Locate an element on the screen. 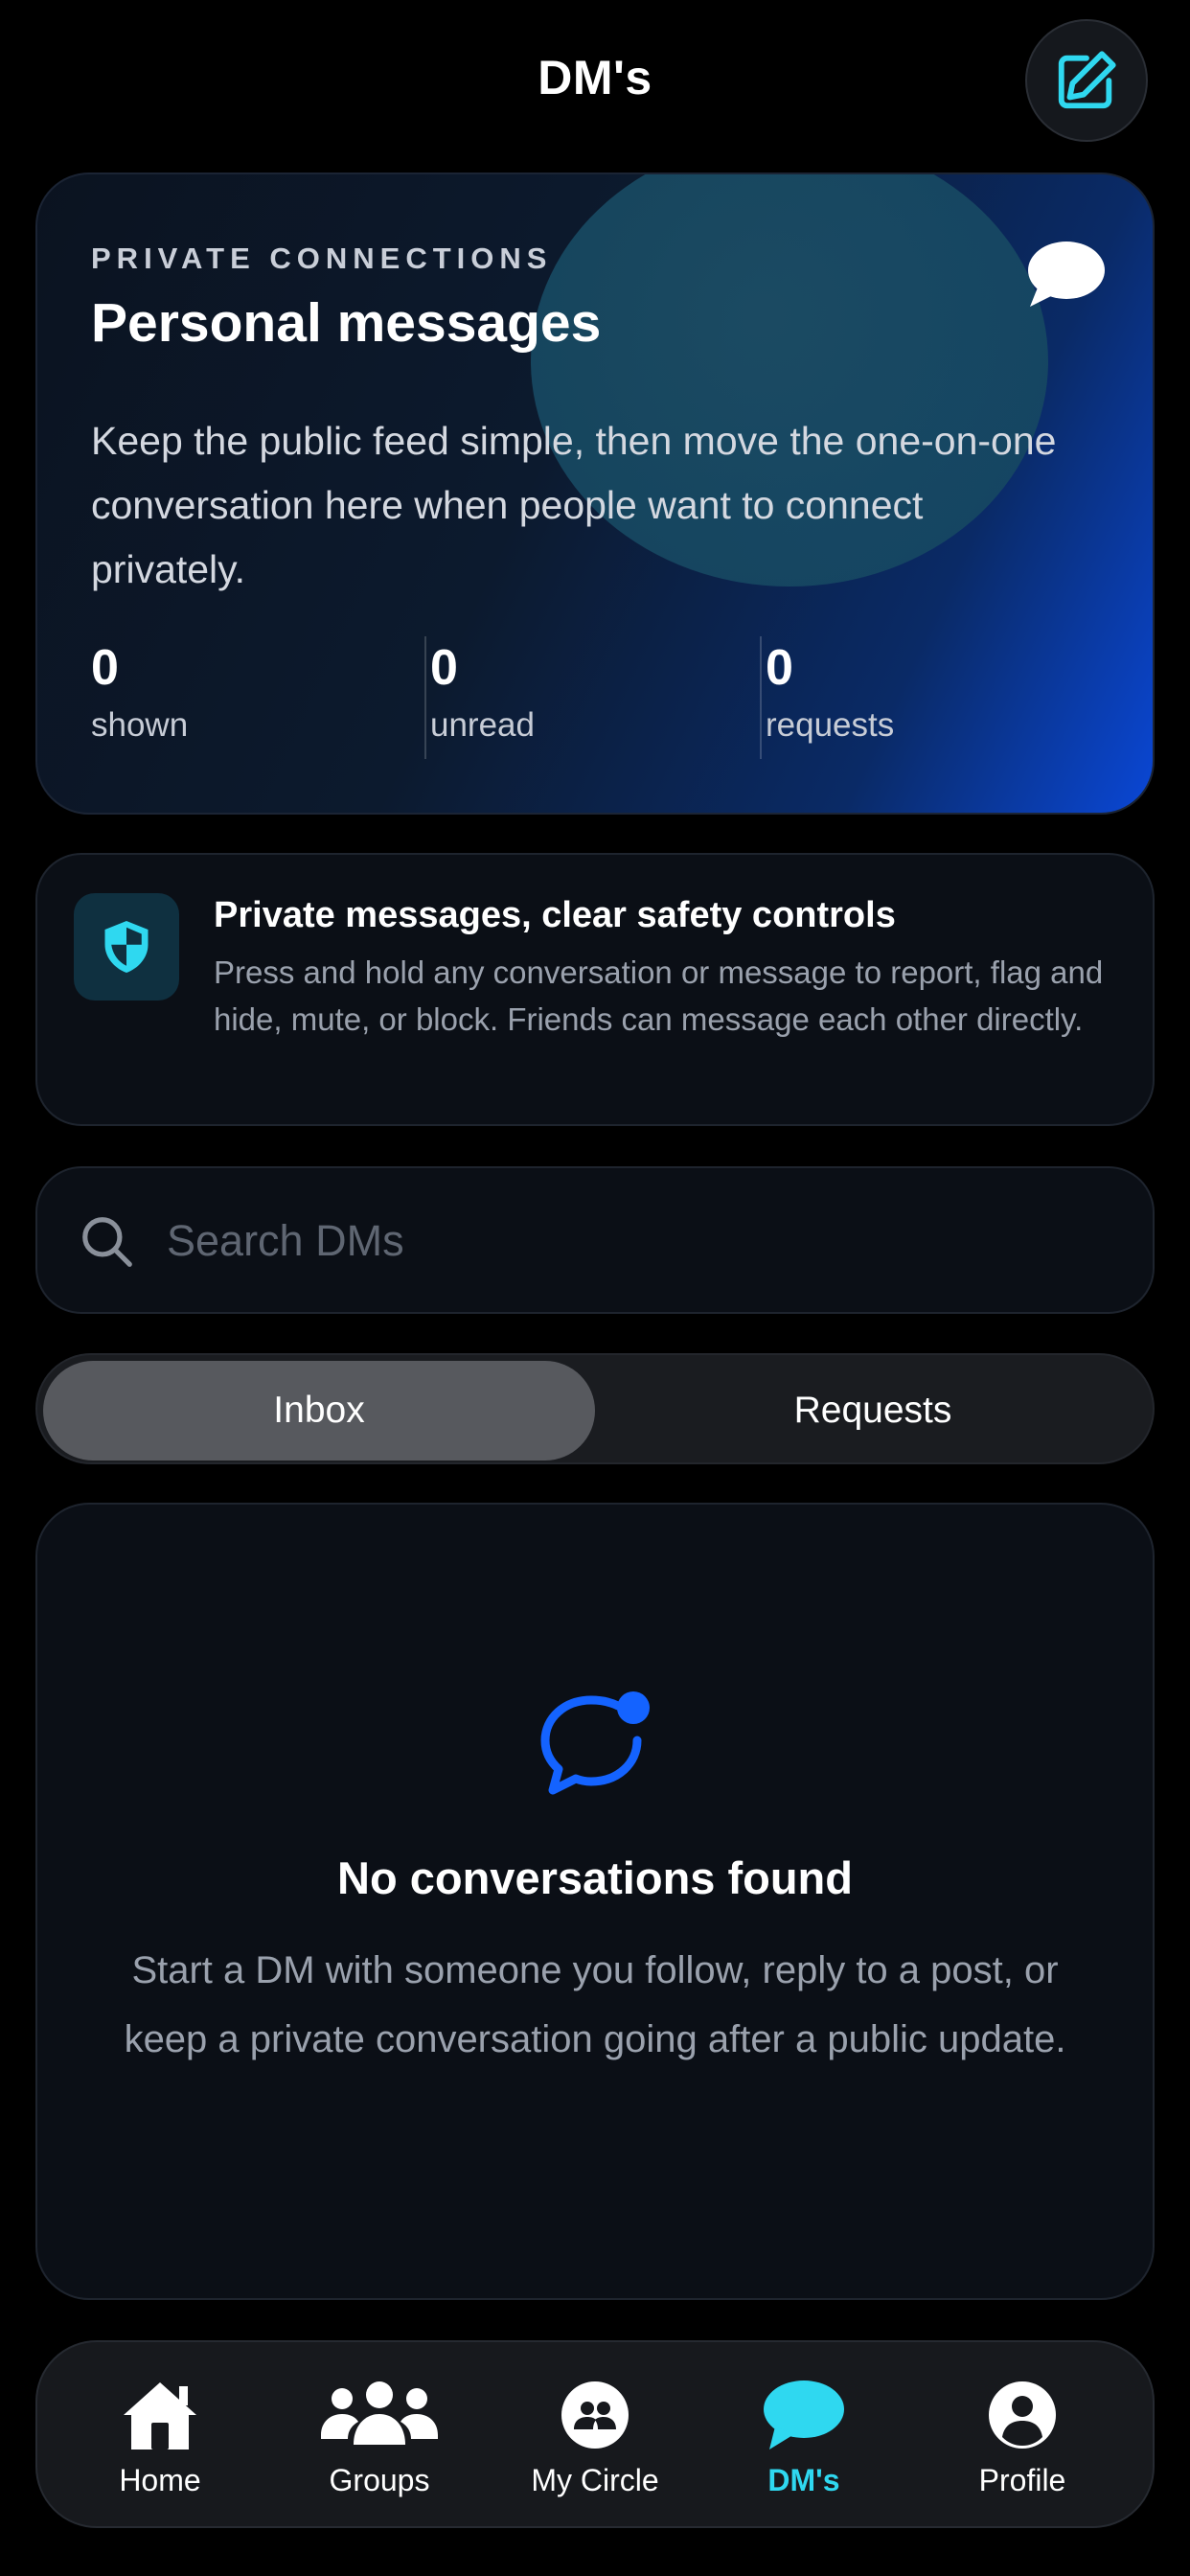  shield-icon is located at coordinates (127, 947).